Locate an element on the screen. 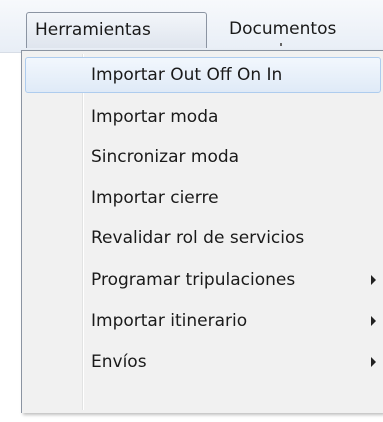 Image resolution: width=383 pixels, height=422 pixels. menu-herramientas-label: Herramientas is located at coordinates (93, 30).